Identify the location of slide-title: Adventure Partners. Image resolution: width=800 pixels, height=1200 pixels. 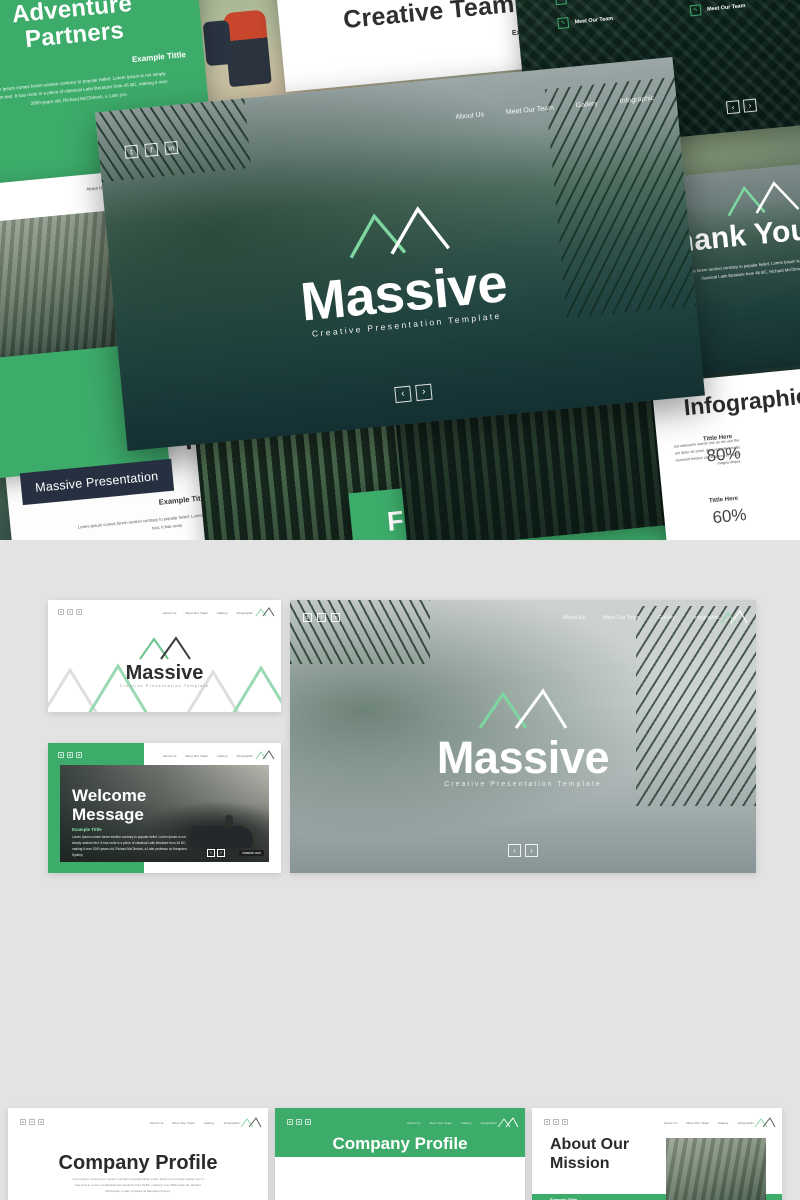
(72, 27).